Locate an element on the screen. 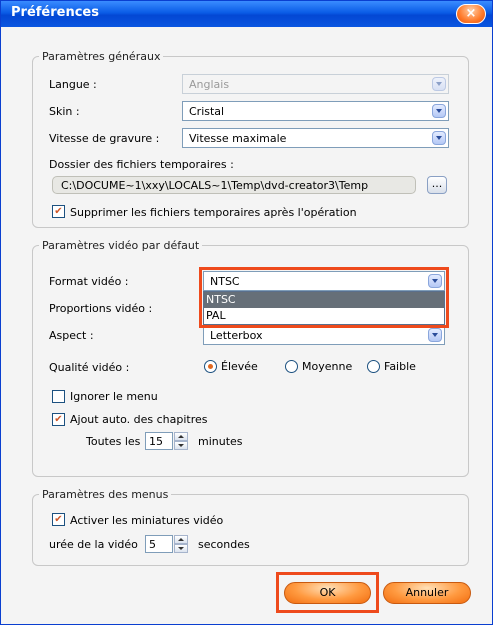  cancel-label: Annuler is located at coordinates (427, 592).